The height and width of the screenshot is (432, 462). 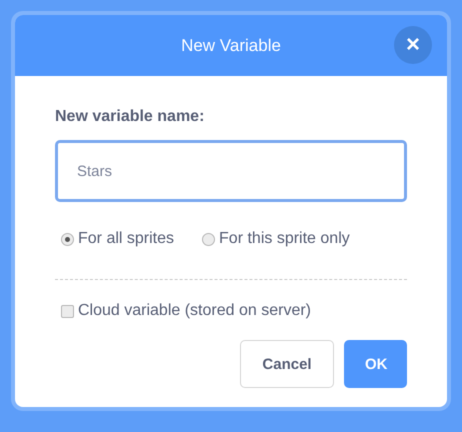 I want to click on radio-label: For all sprites, so click(x=126, y=239).